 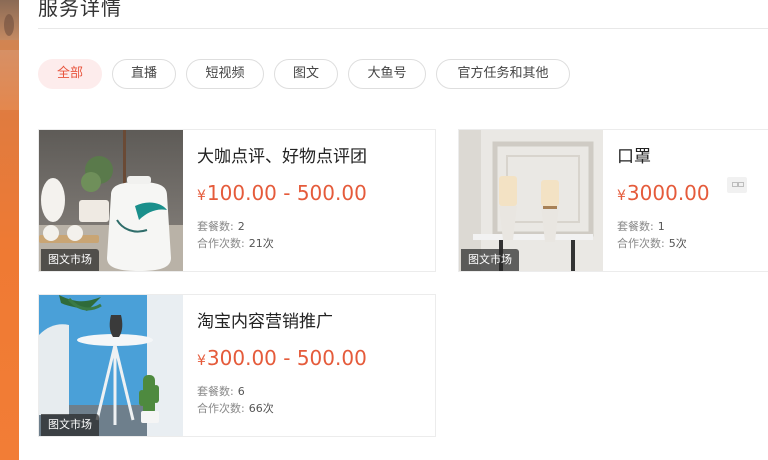 I want to click on filter-all: 全部, so click(x=70, y=74).